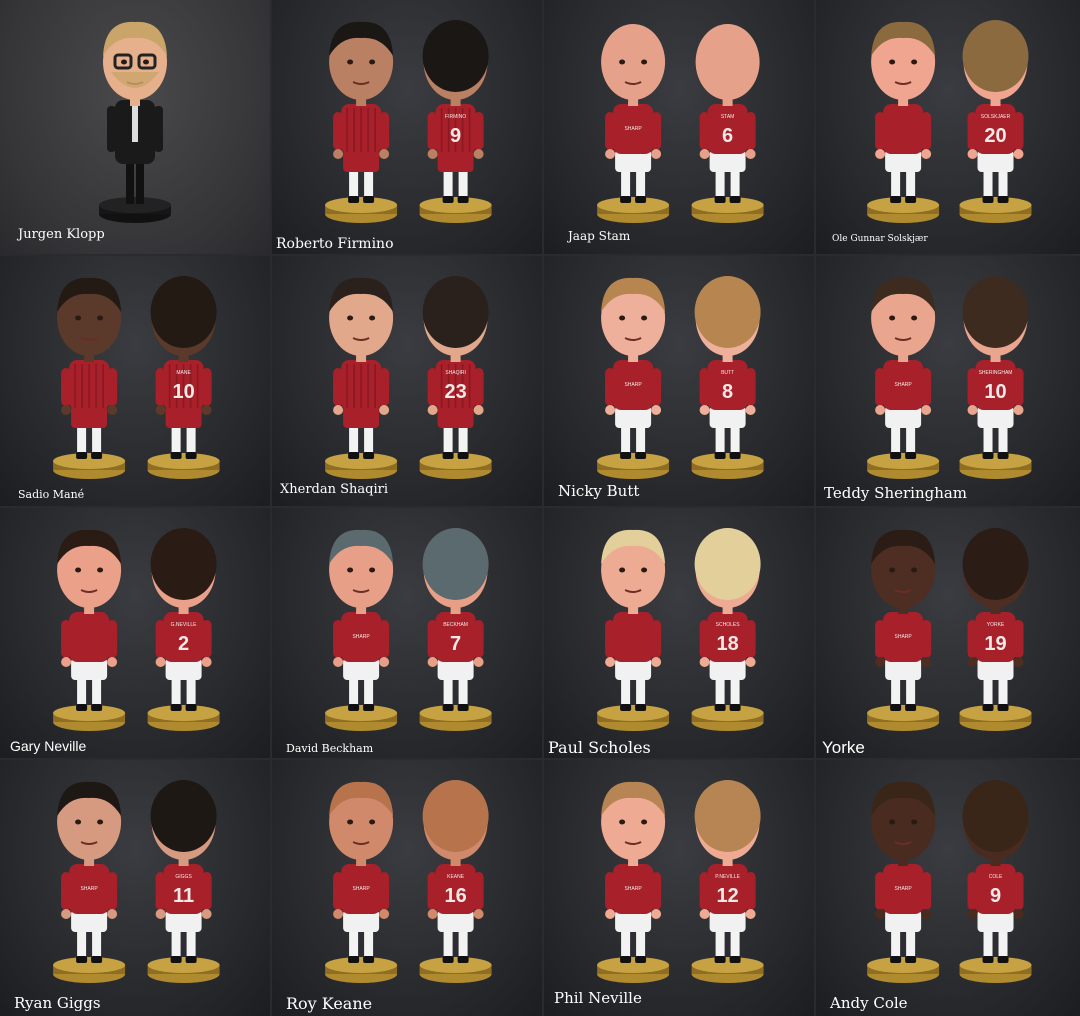  What do you see at coordinates (361, 122) in the screenshot?
I see `figurine-front-view` at bounding box center [361, 122].